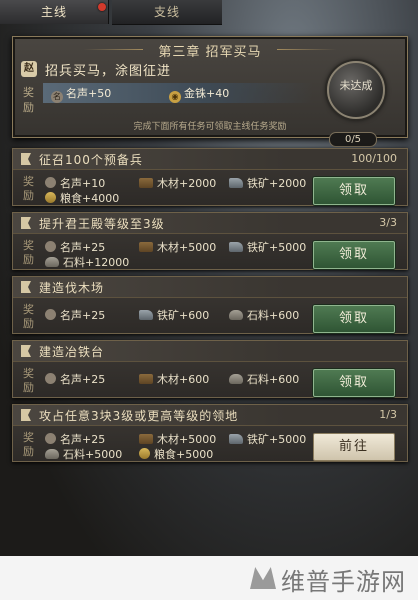 The width and height of the screenshot is (418, 600). What do you see at coordinates (354, 447) in the screenshot?
I see `go-button: 前往` at bounding box center [354, 447].